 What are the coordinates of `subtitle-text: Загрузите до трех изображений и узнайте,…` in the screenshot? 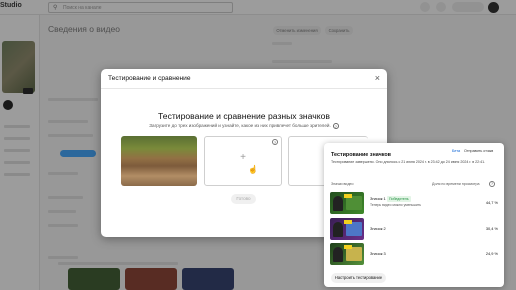 It's located at (240, 126).